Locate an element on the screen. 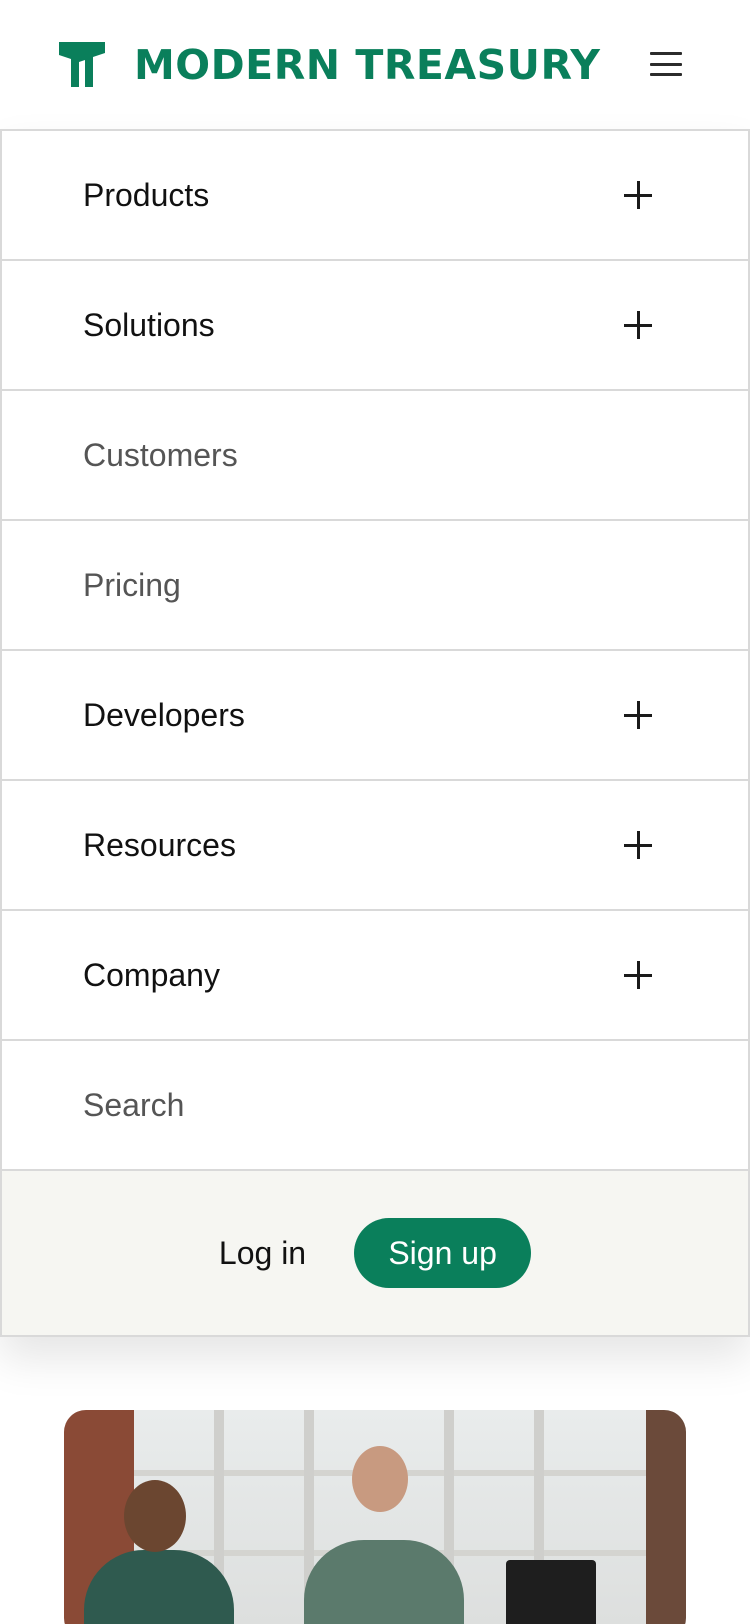 The width and height of the screenshot is (750, 1624). brand-logo is located at coordinates (82, 64).